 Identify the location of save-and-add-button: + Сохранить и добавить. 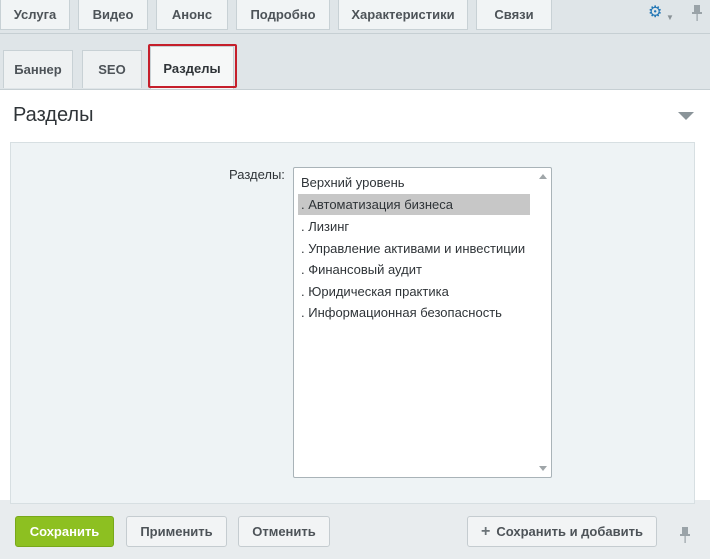
(562, 531).